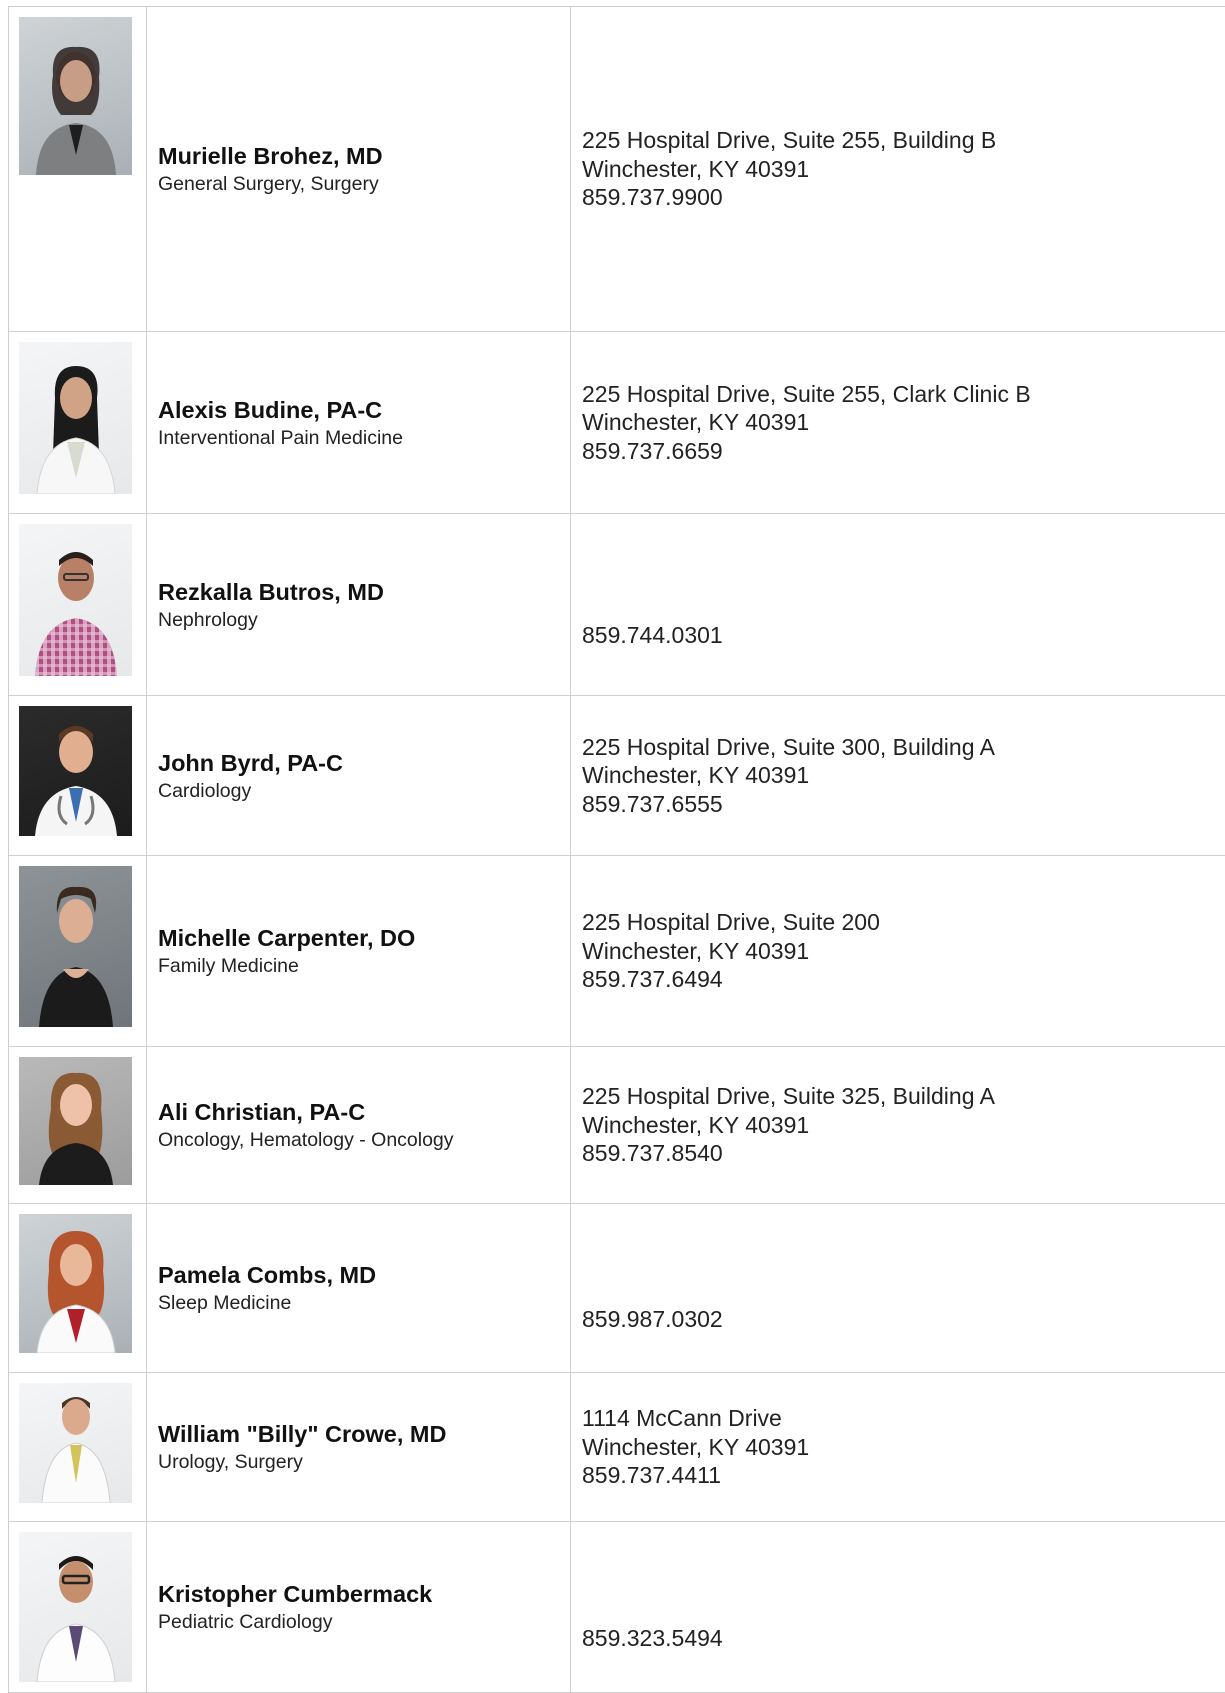  I want to click on provider-phone: 859.737.9900, so click(789, 197).